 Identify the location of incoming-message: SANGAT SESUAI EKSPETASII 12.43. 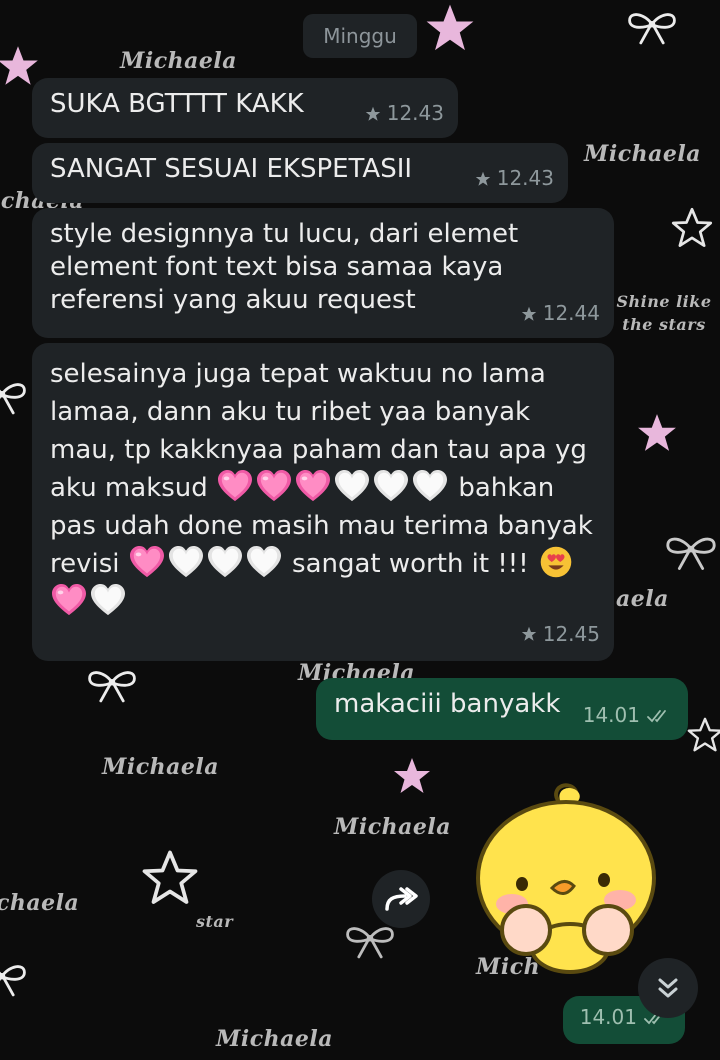
(300, 173).